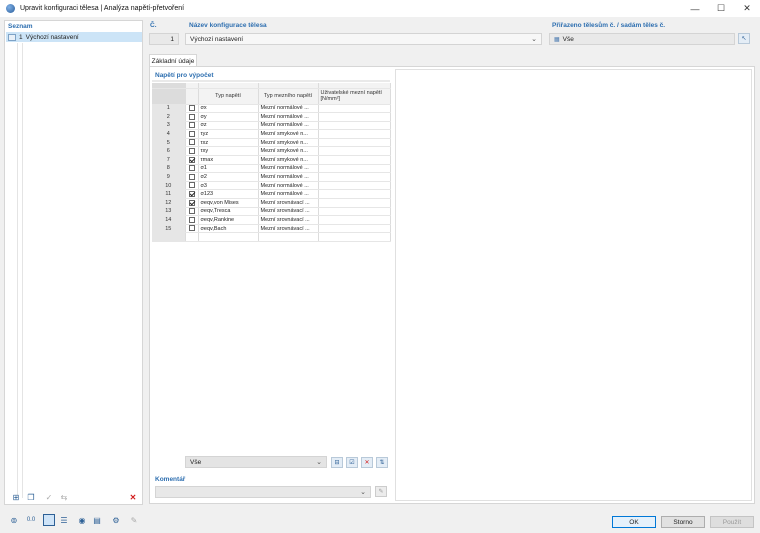 This screenshot has height=533, width=760. I want to click on select-bodies-icon: ↖, so click(744, 38).